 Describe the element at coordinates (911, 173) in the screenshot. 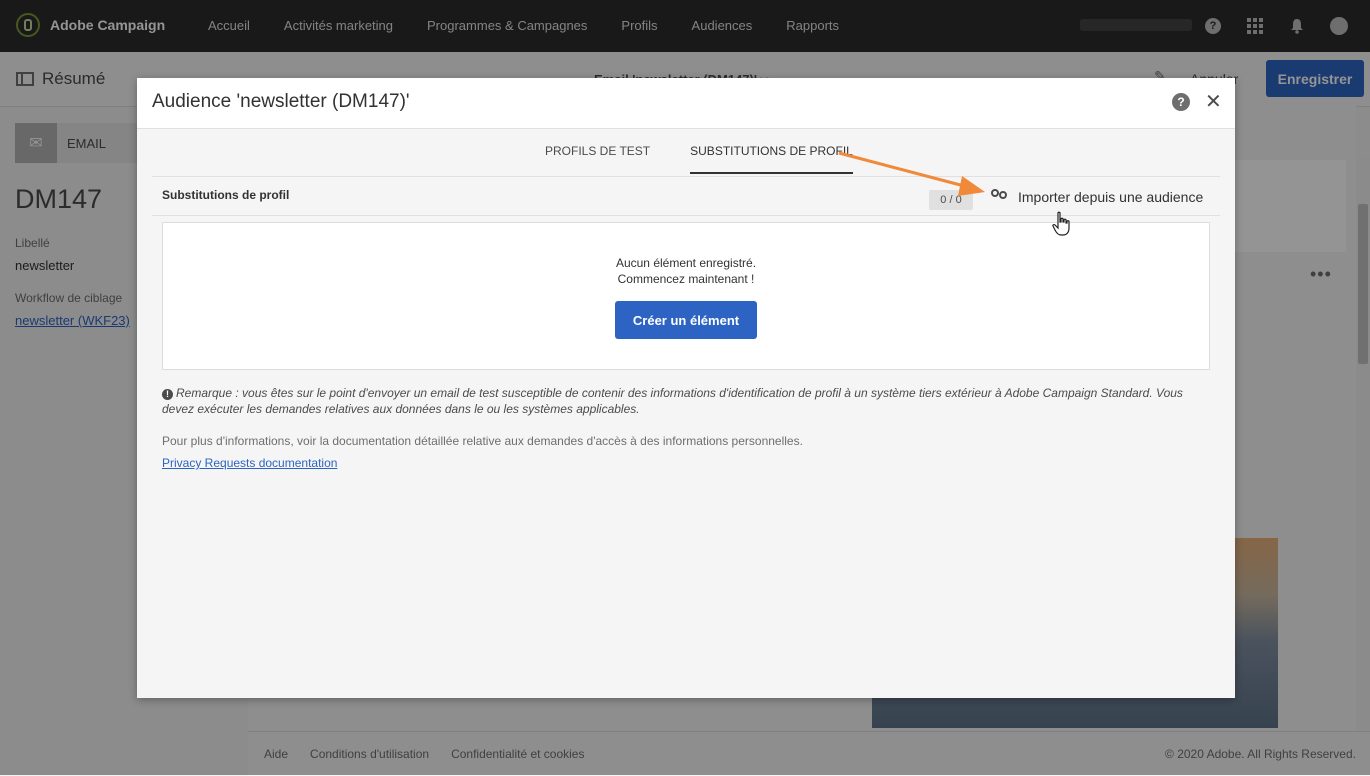

I see `annotation-arrow` at that location.